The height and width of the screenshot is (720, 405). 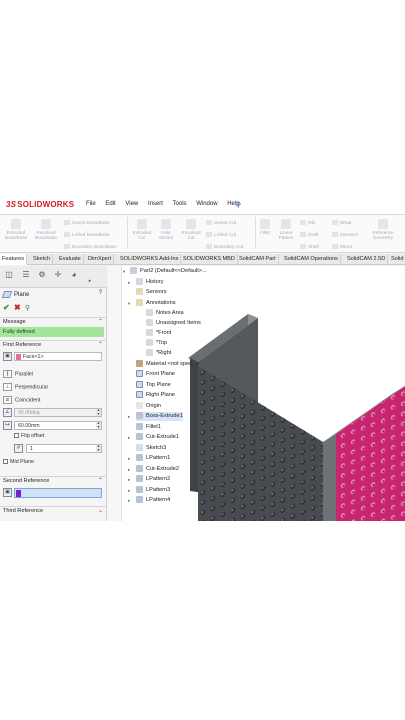 I want to click on tree-item-unassigned: Unassigned Items, so click(x=173, y=323).